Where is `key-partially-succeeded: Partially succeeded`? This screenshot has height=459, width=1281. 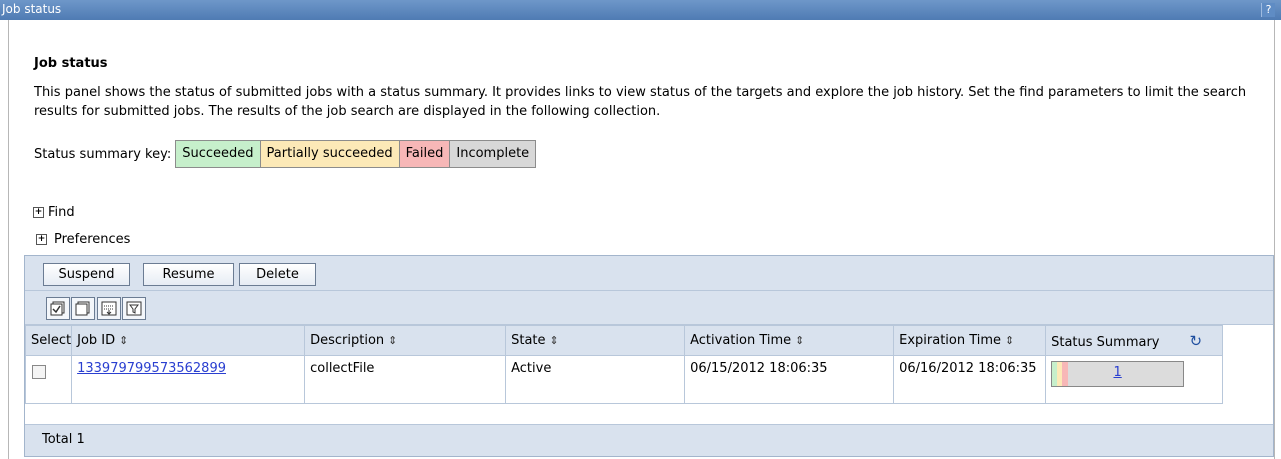 key-partially-succeeded: Partially succeeded is located at coordinates (330, 154).